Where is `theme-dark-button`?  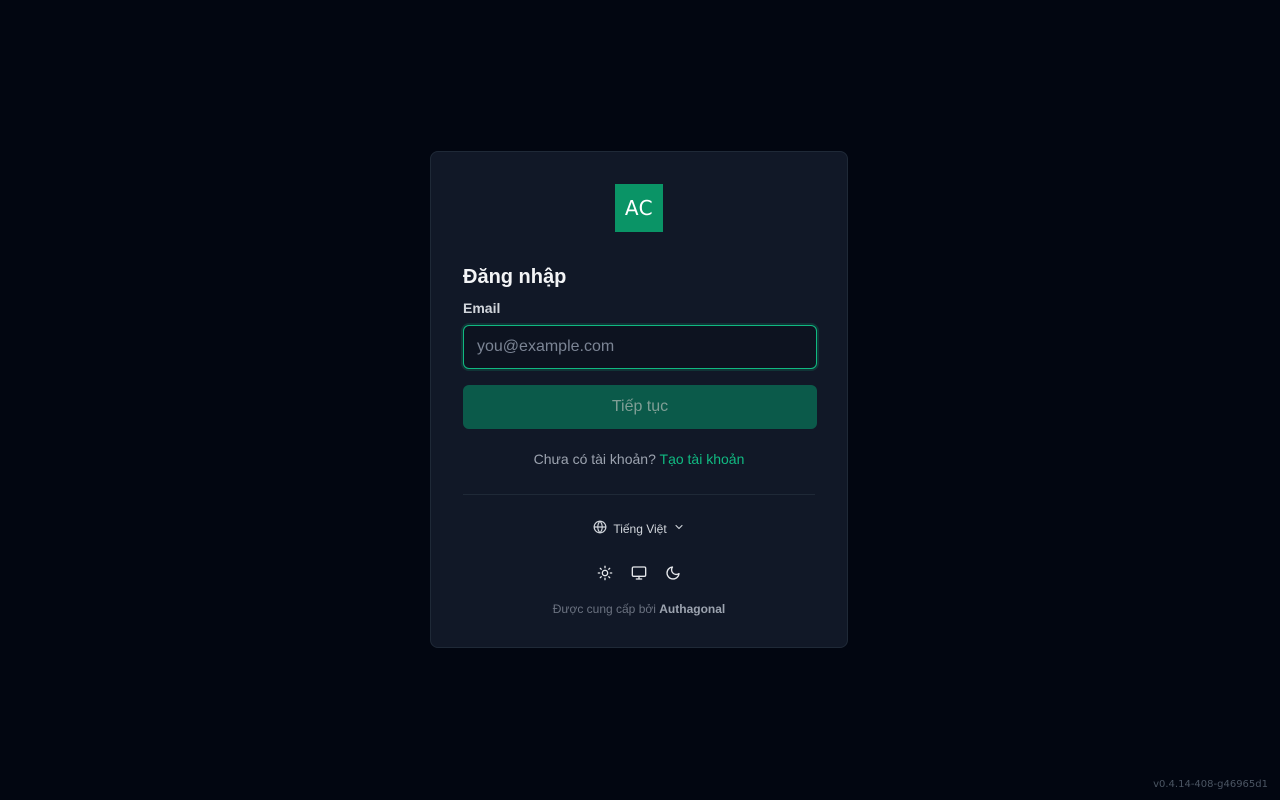
theme-dark-button is located at coordinates (673, 575).